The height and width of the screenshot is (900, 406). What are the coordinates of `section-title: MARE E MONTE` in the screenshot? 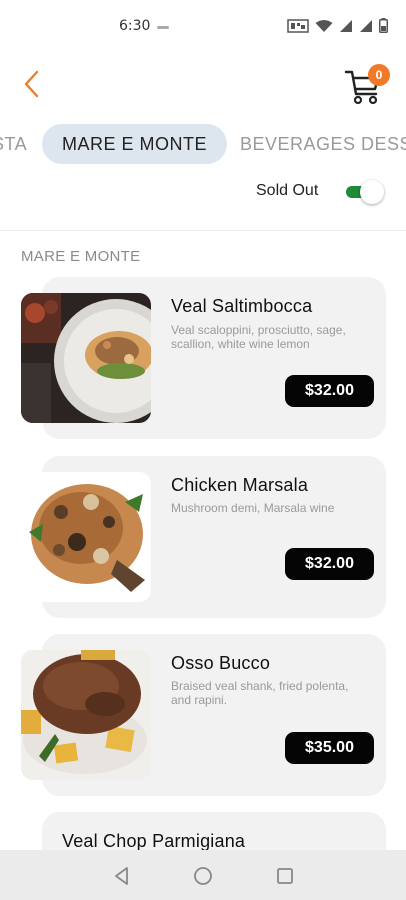 It's located at (81, 256).